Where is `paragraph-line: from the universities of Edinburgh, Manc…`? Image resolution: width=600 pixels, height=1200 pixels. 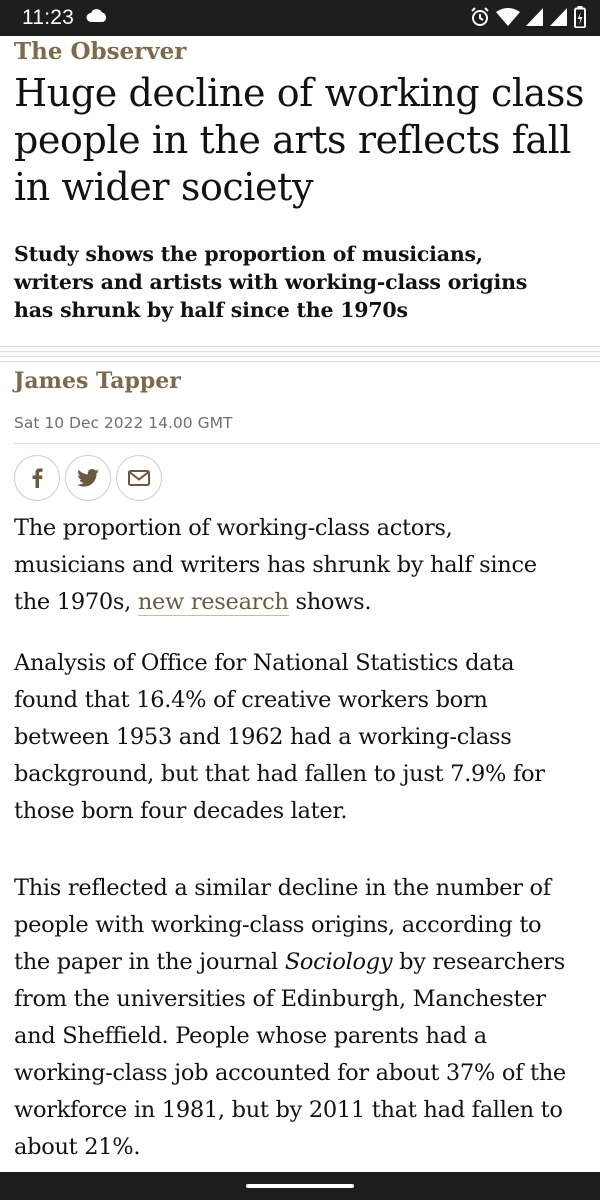
paragraph-line: from the universities of Edinburgh, Manc… is located at coordinates (280, 999).